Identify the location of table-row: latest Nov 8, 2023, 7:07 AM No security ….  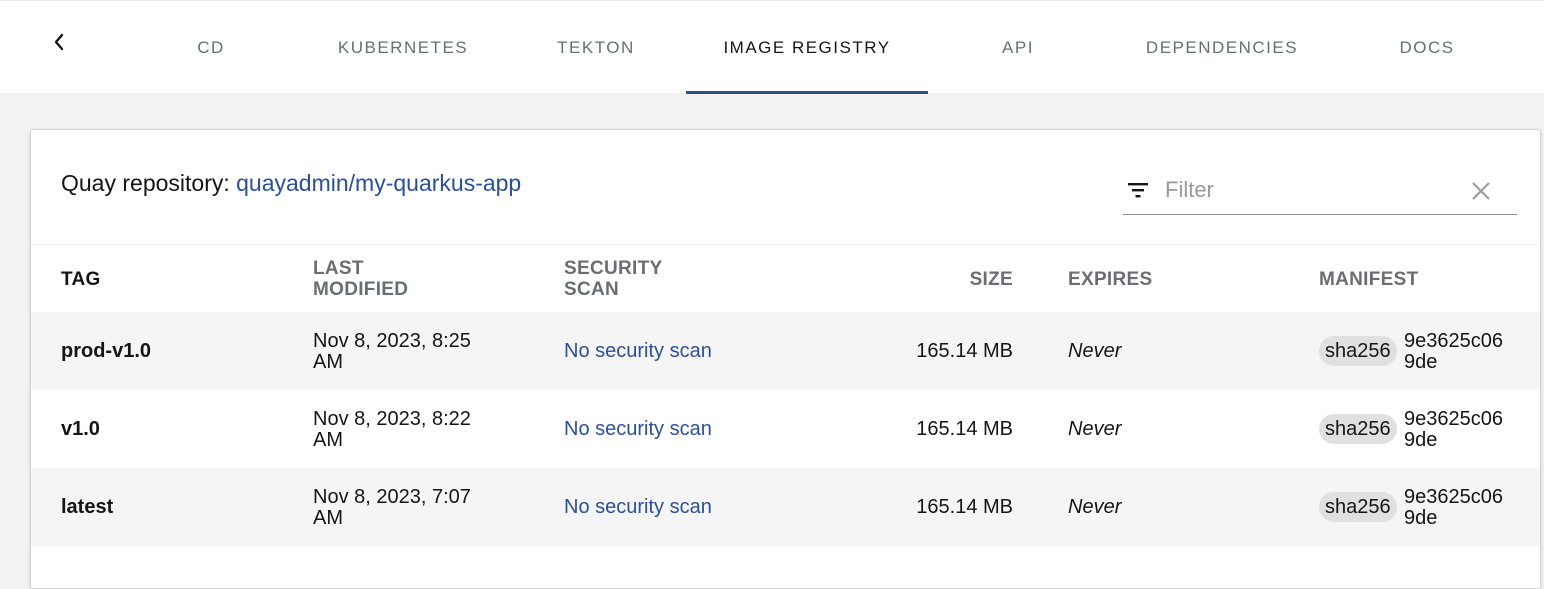
(785, 507).